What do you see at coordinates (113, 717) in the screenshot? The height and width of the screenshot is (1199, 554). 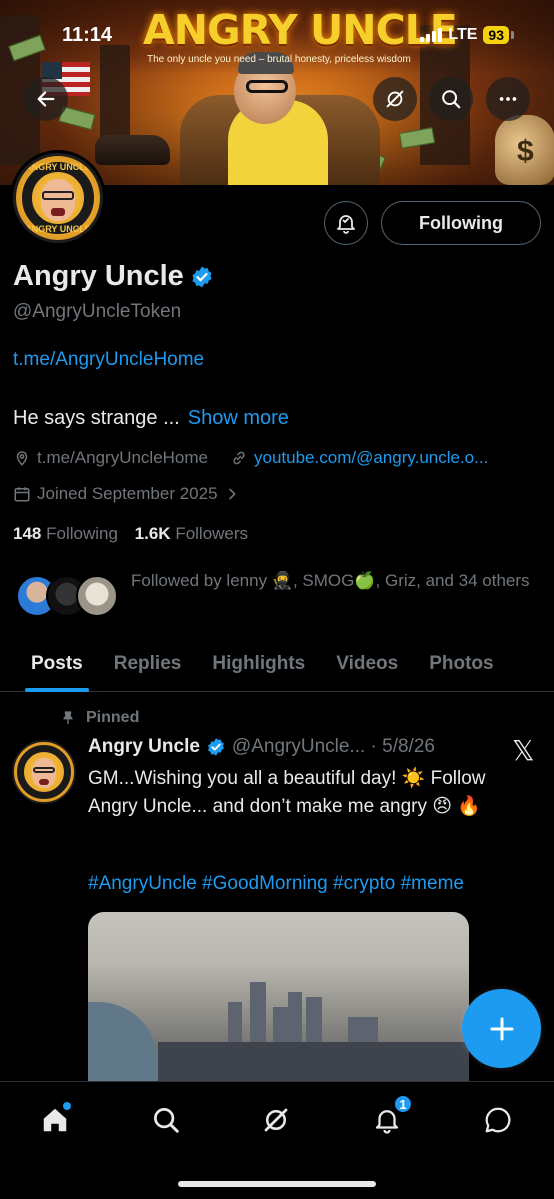 I see `pinned-label: Pinned` at bounding box center [113, 717].